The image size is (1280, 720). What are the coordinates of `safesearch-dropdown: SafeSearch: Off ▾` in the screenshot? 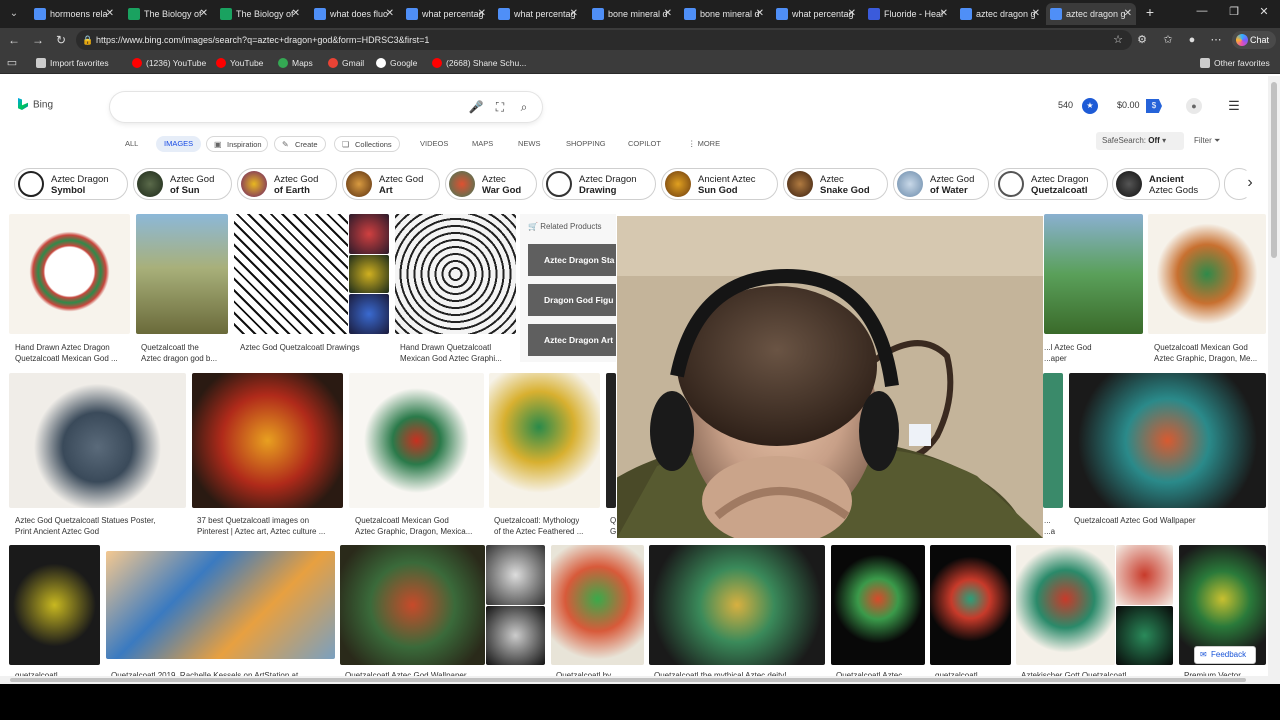 It's located at (1140, 141).